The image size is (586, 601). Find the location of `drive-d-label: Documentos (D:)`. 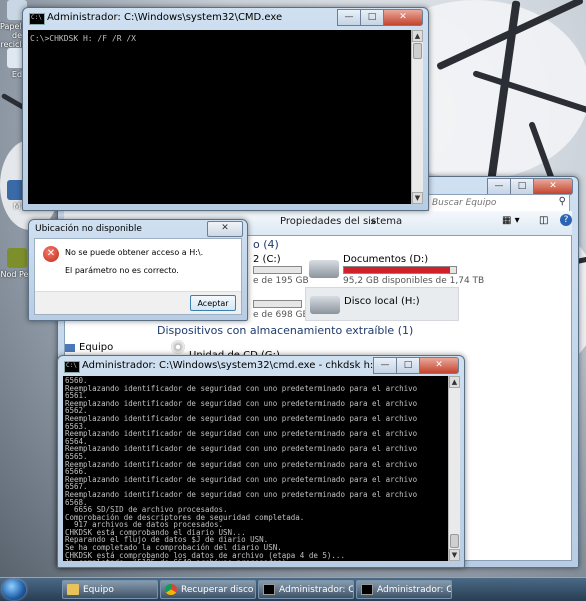

drive-d-label: Documentos (D:) is located at coordinates (385, 259).